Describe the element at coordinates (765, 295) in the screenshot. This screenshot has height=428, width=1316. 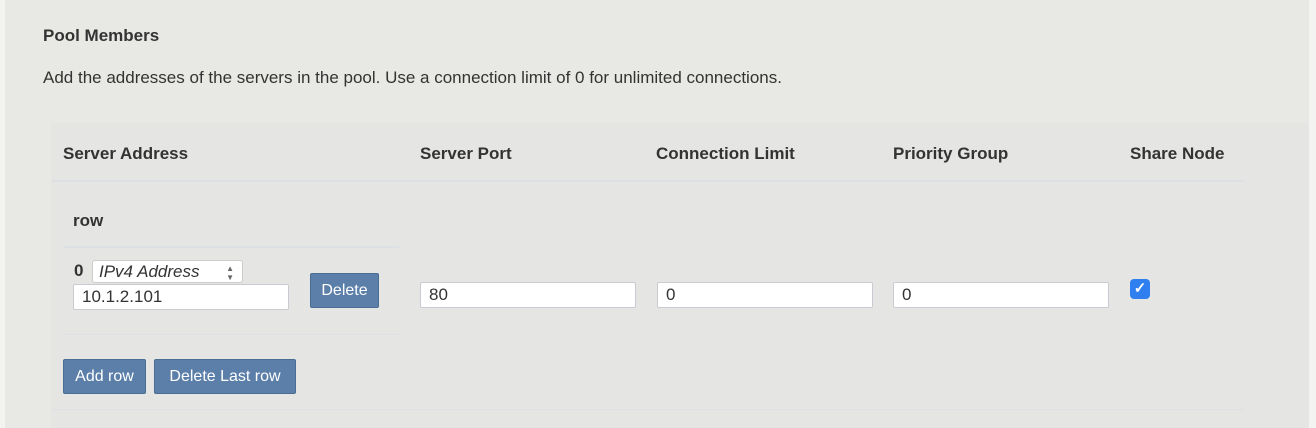
I see `connection-limit-input` at that location.